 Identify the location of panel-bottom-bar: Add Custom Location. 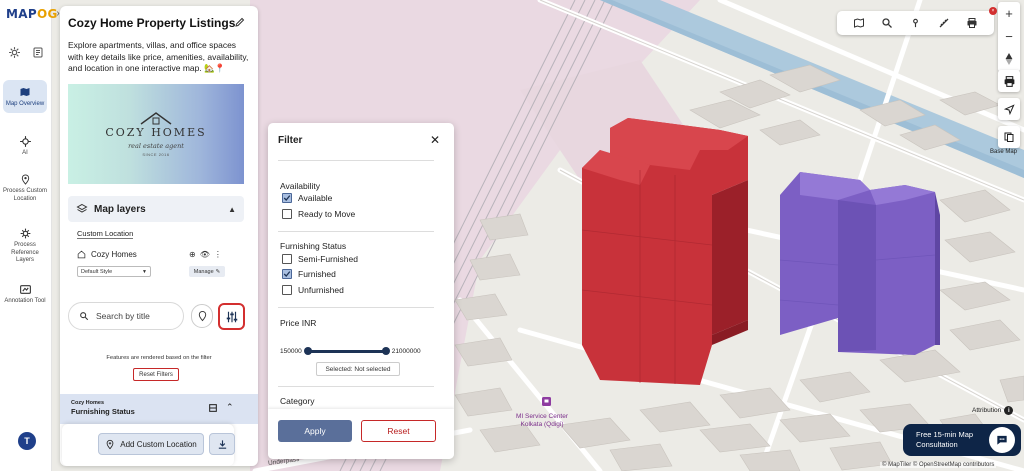
(148, 445).